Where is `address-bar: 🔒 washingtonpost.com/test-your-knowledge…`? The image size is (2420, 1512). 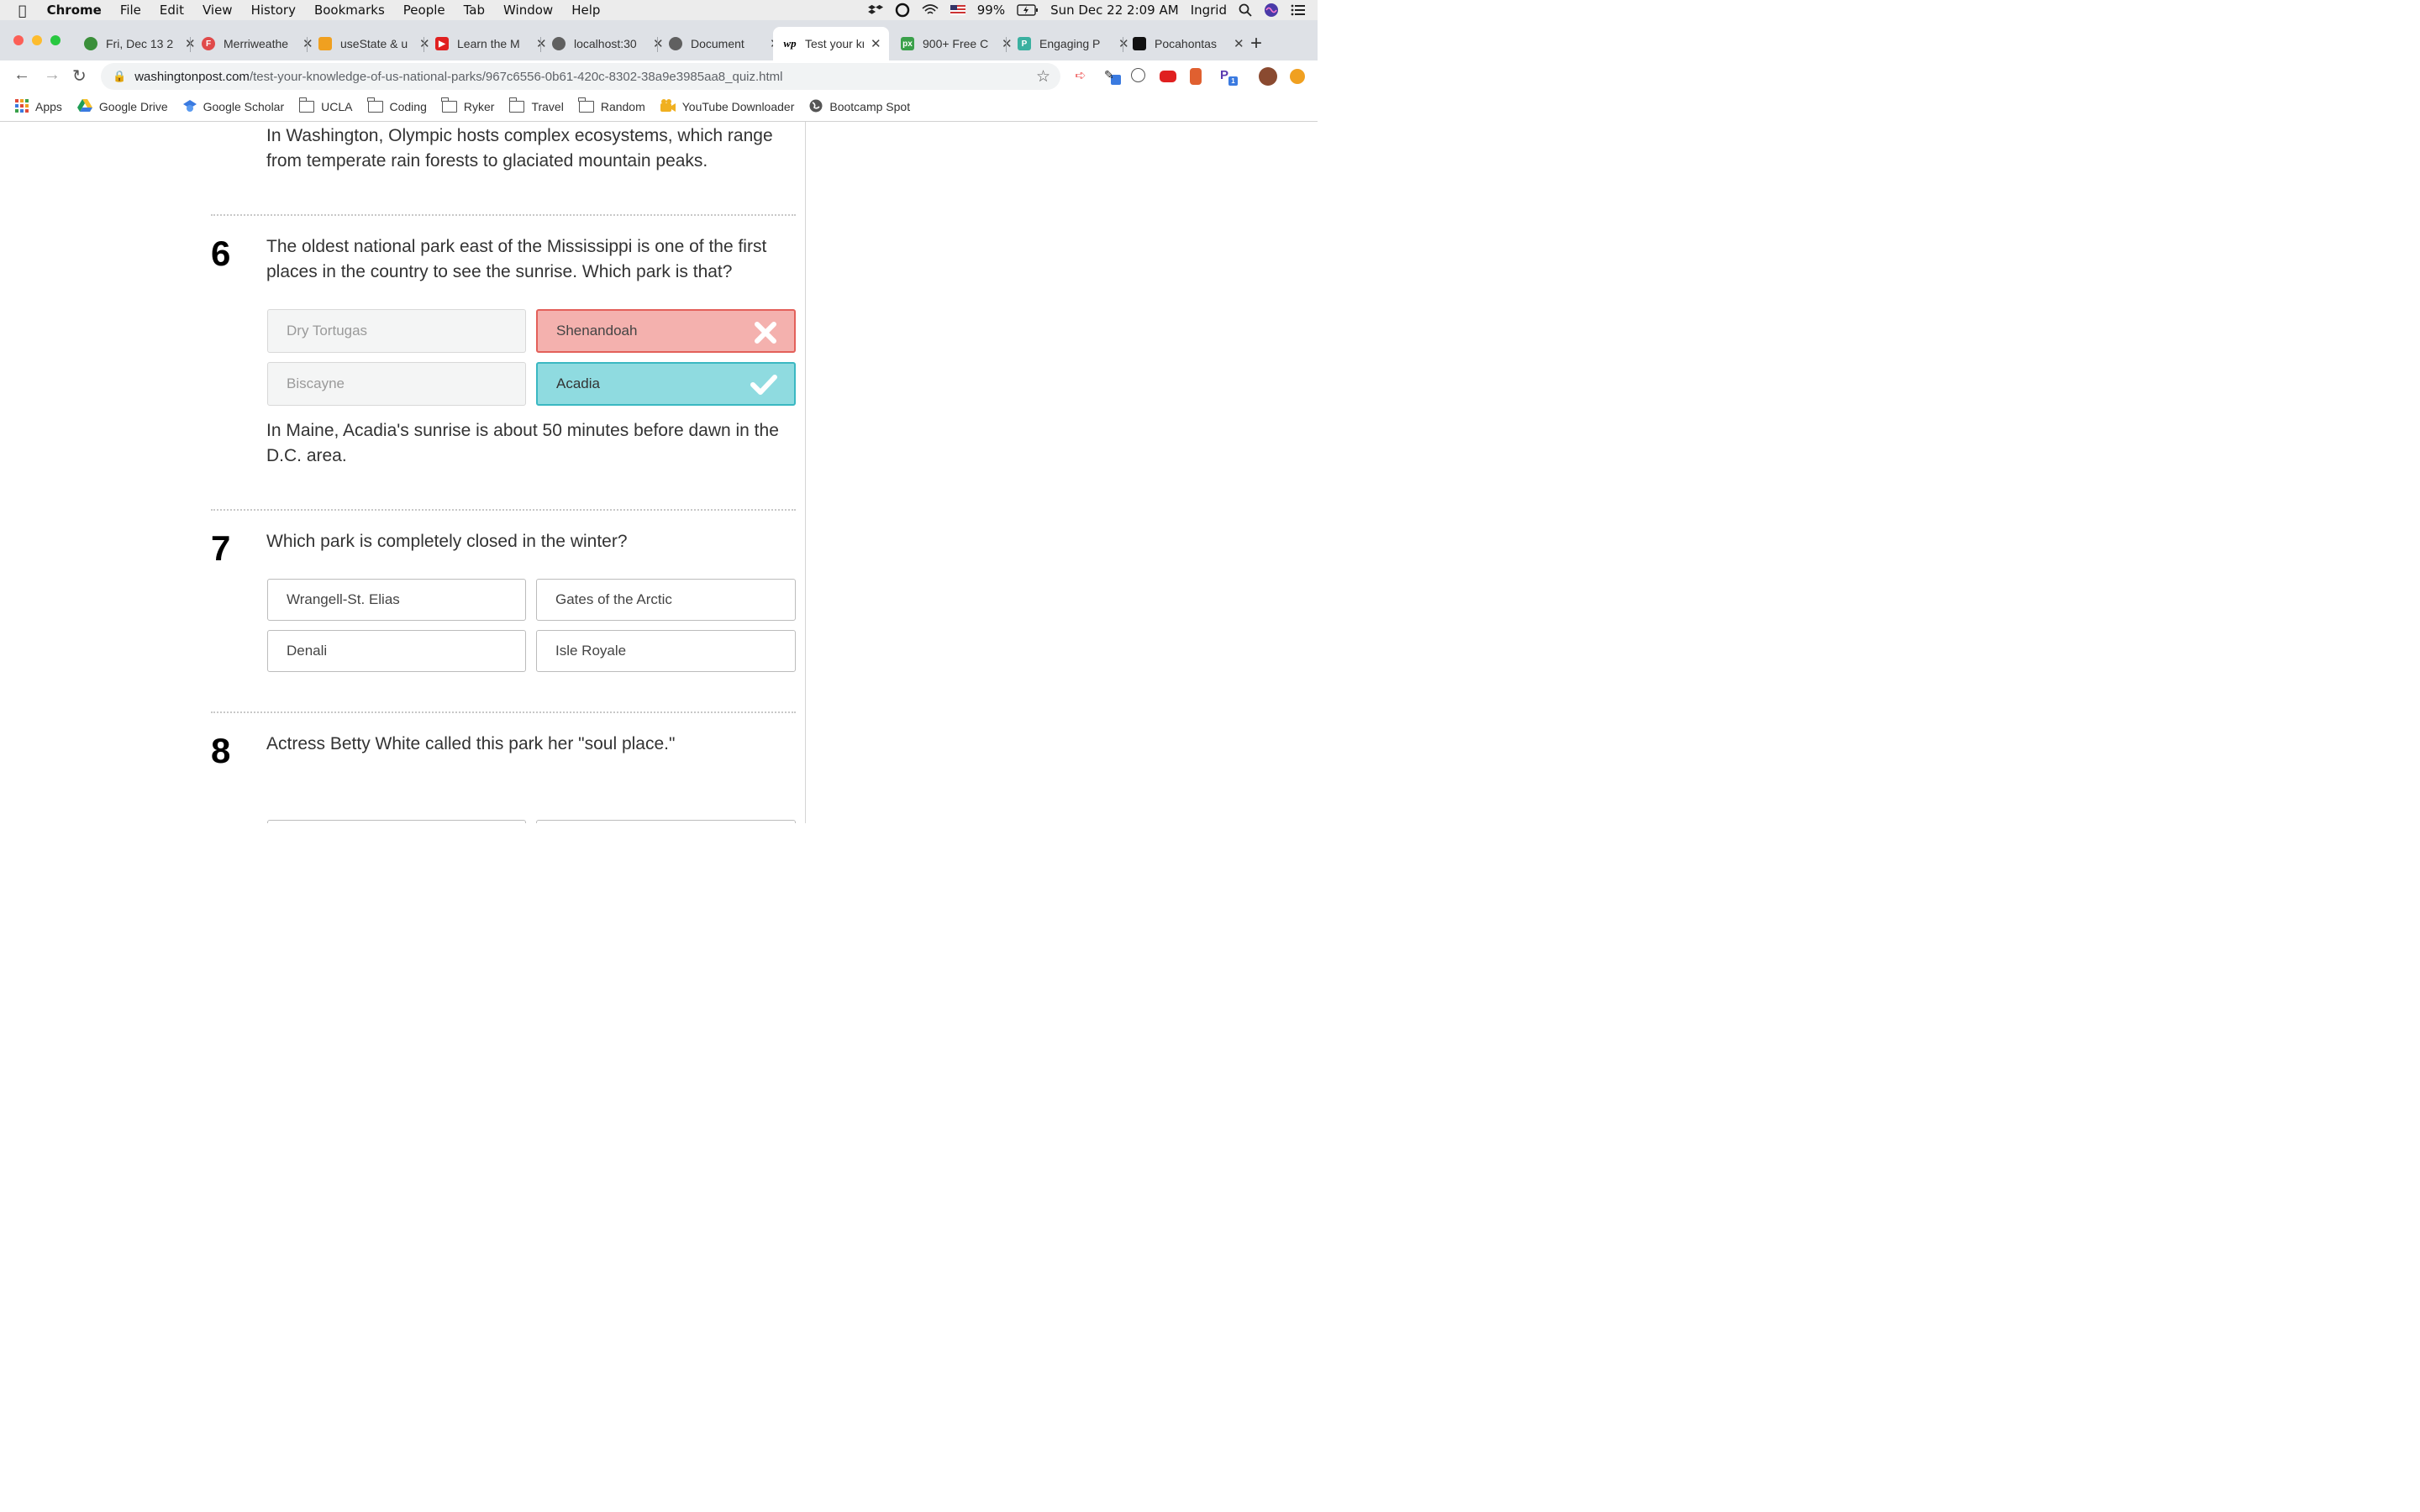
address-bar: 🔒 washingtonpost.com/test-your-knowledge… is located at coordinates (581, 76).